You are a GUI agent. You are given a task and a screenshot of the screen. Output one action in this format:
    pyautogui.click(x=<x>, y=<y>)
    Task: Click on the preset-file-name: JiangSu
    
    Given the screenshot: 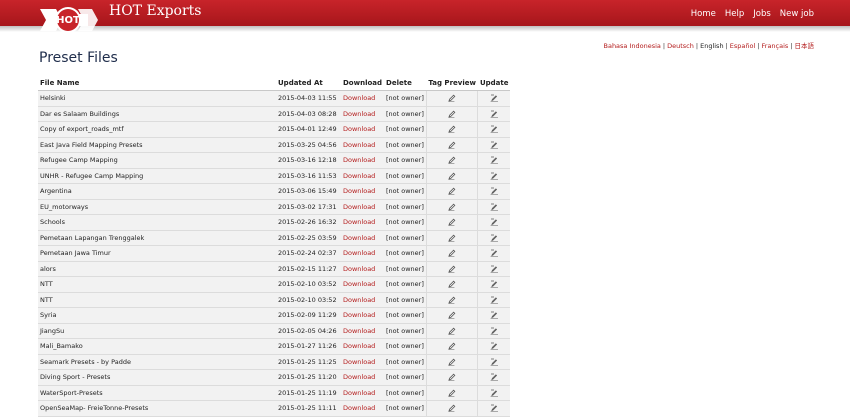 What is the action you would take?
    pyautogui.click(x=157, y=331)
    